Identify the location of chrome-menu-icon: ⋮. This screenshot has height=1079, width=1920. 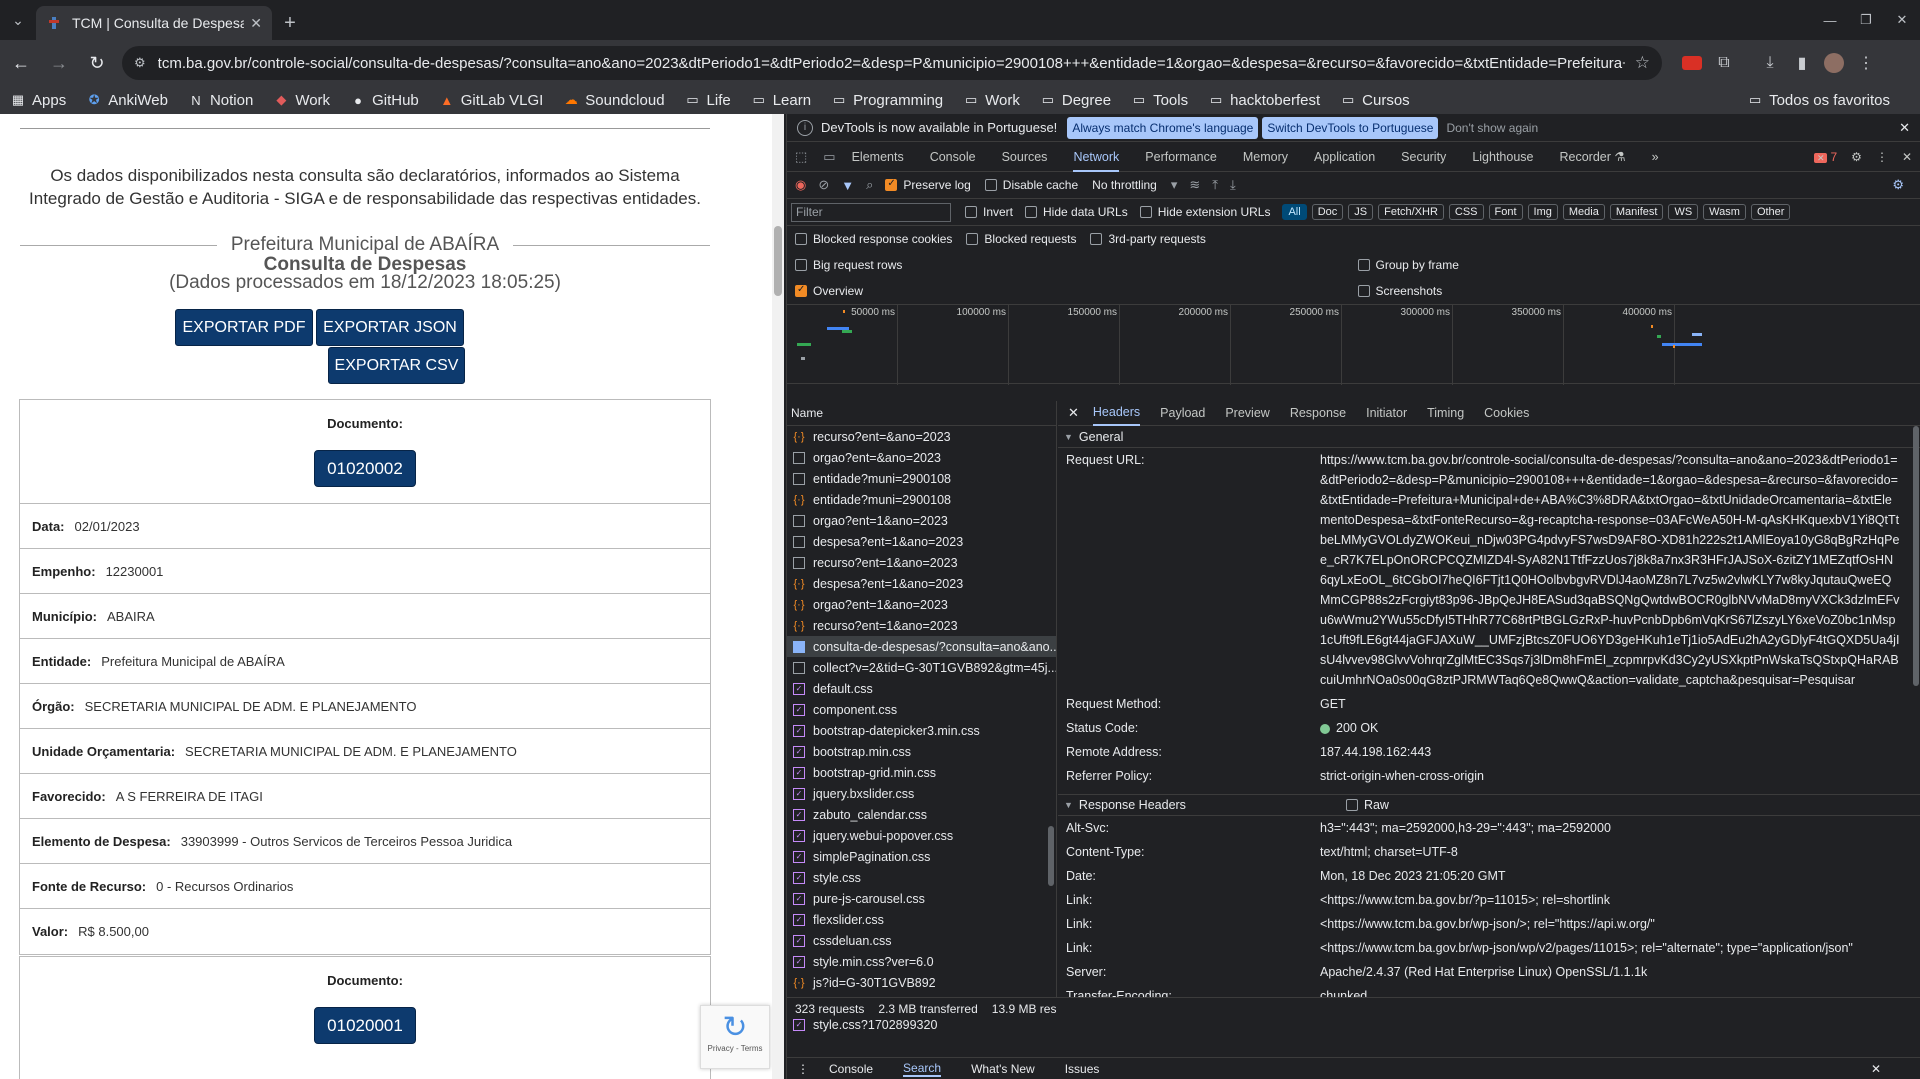
(1866, 63).